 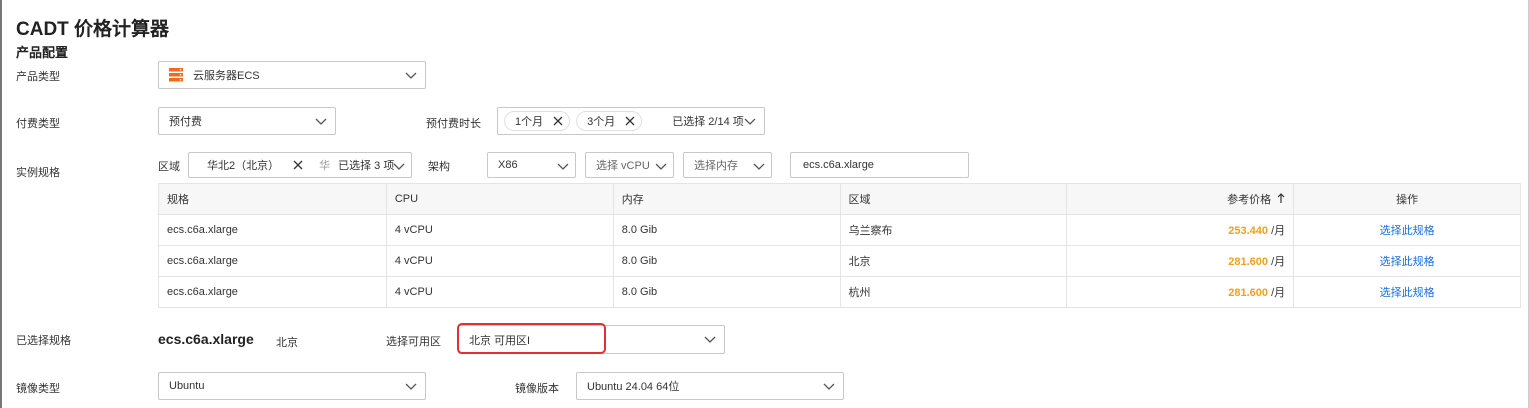 I want to click on prepaid-duration-label: 预付费时长, so click(x=453, y=124).